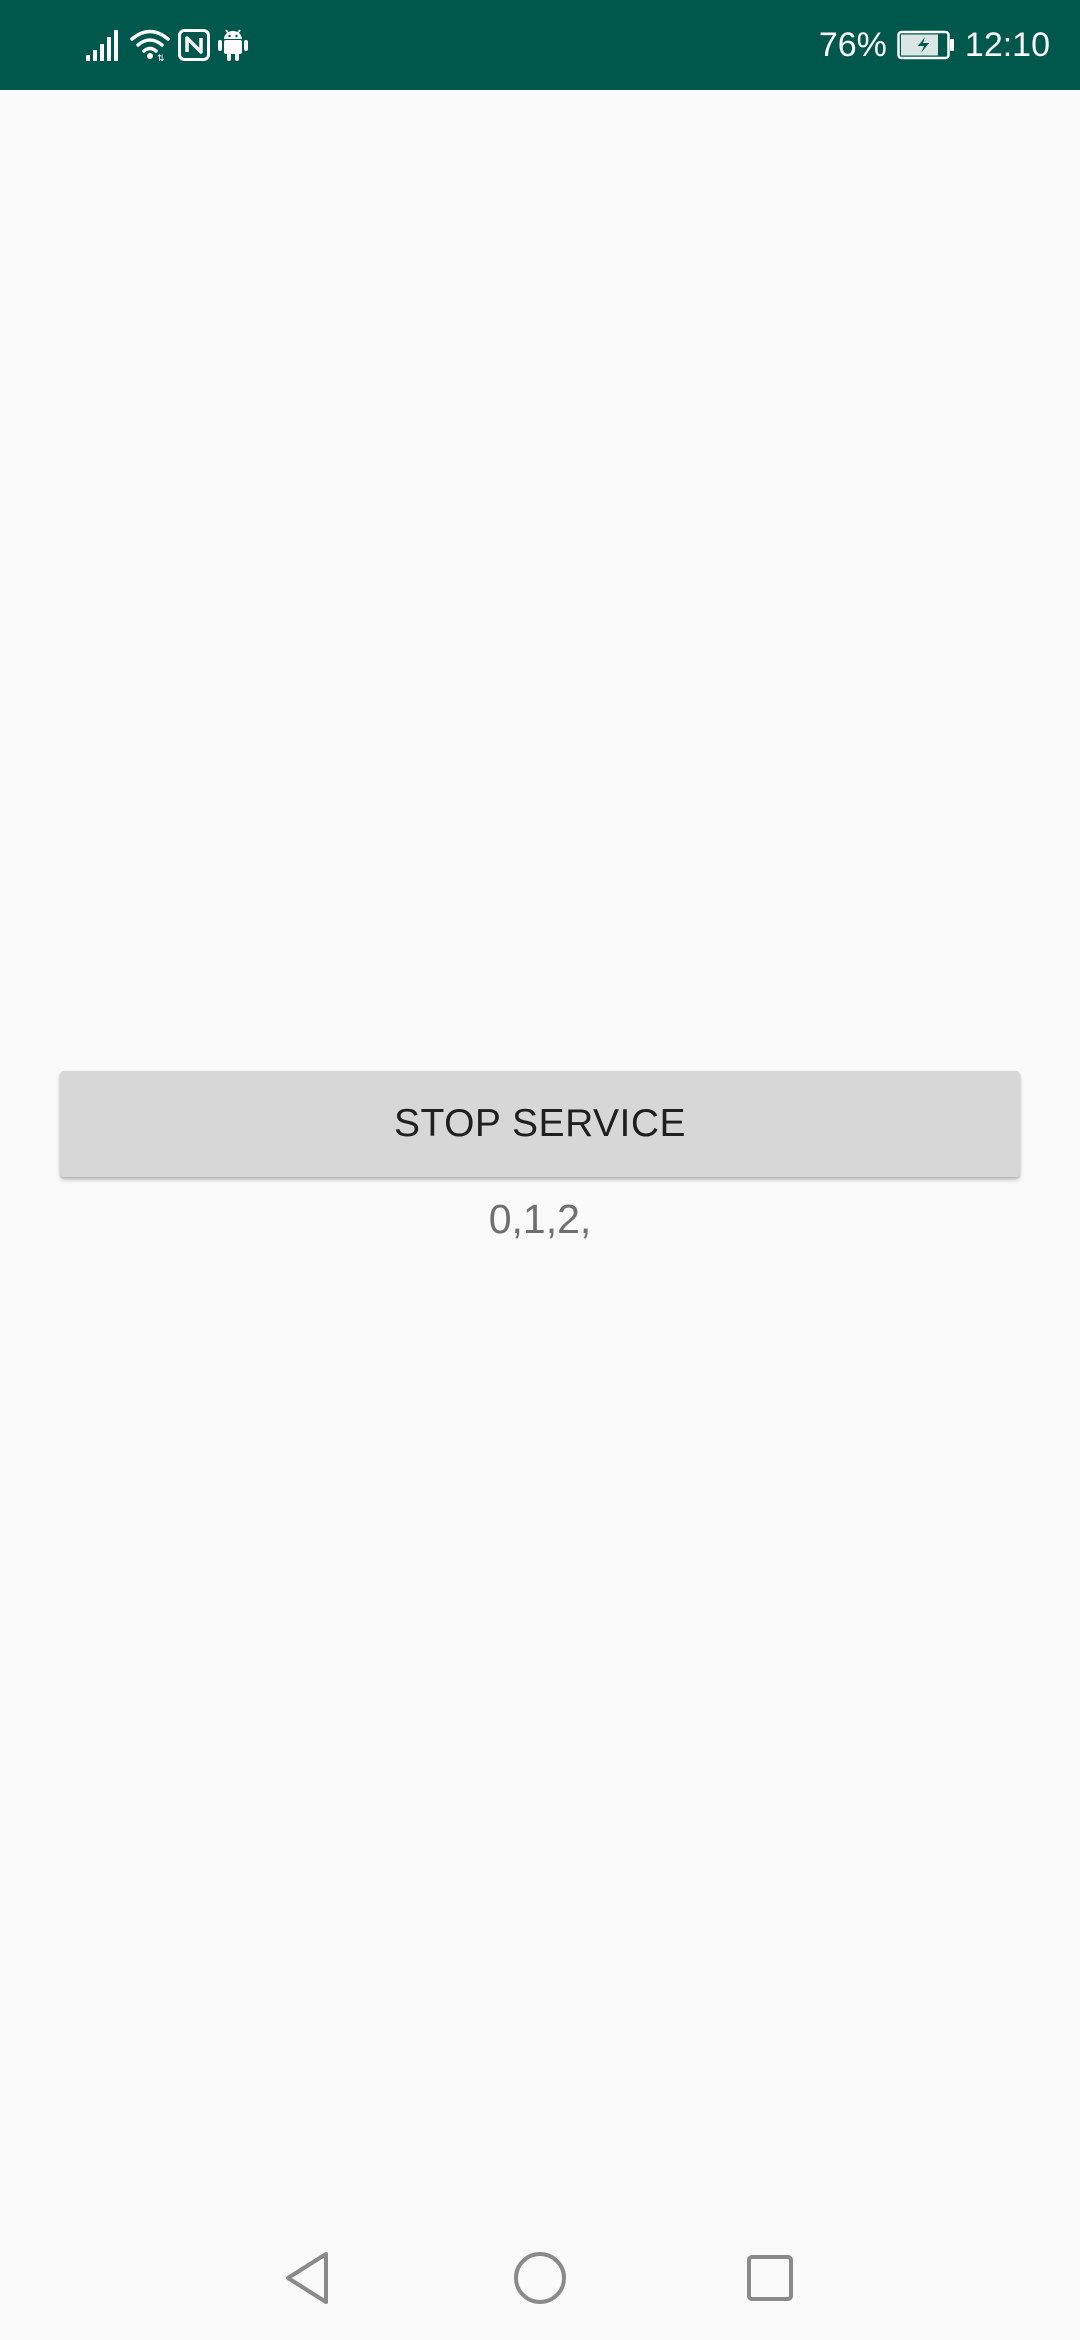  I want to click on battery-charging-icon, so click(926, 45).